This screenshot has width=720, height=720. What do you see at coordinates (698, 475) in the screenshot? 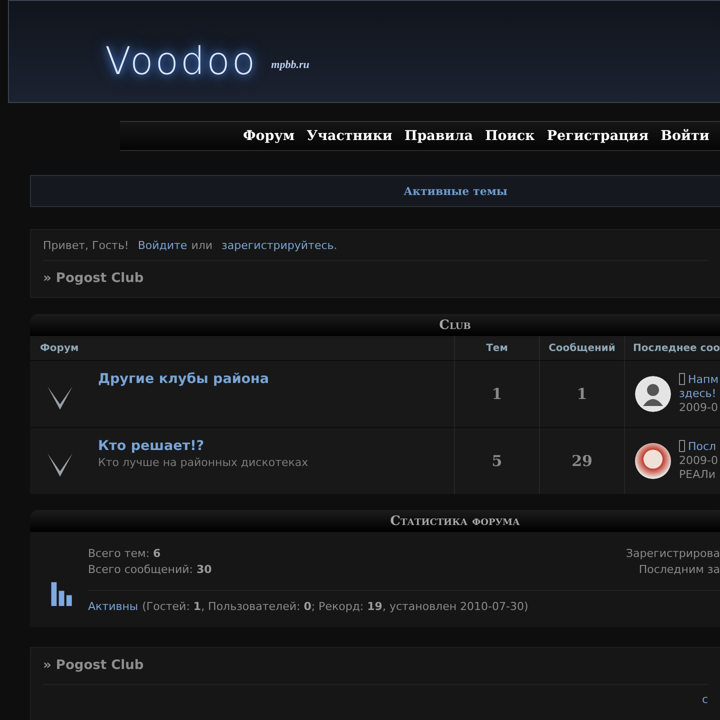
I see `last-post-info: РЕАЛи` at bounding box center [698, 475].